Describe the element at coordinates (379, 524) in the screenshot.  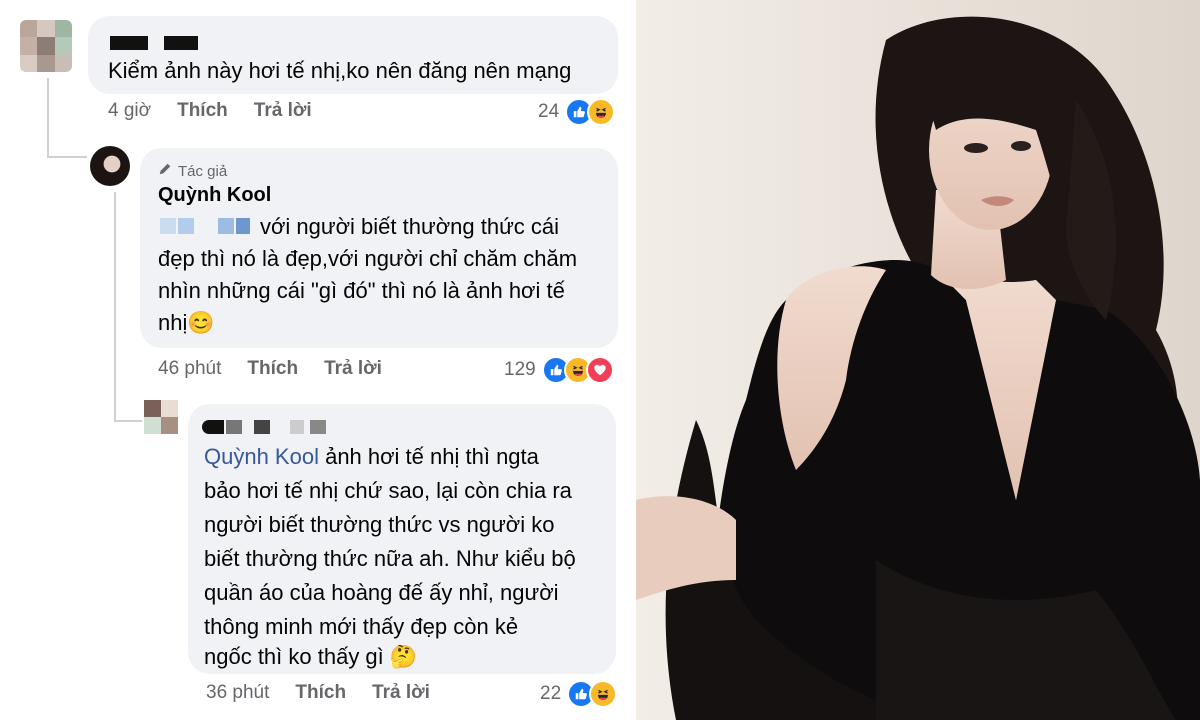
I see `comment-text-line: người biết thường thức vs người ko` at that location.